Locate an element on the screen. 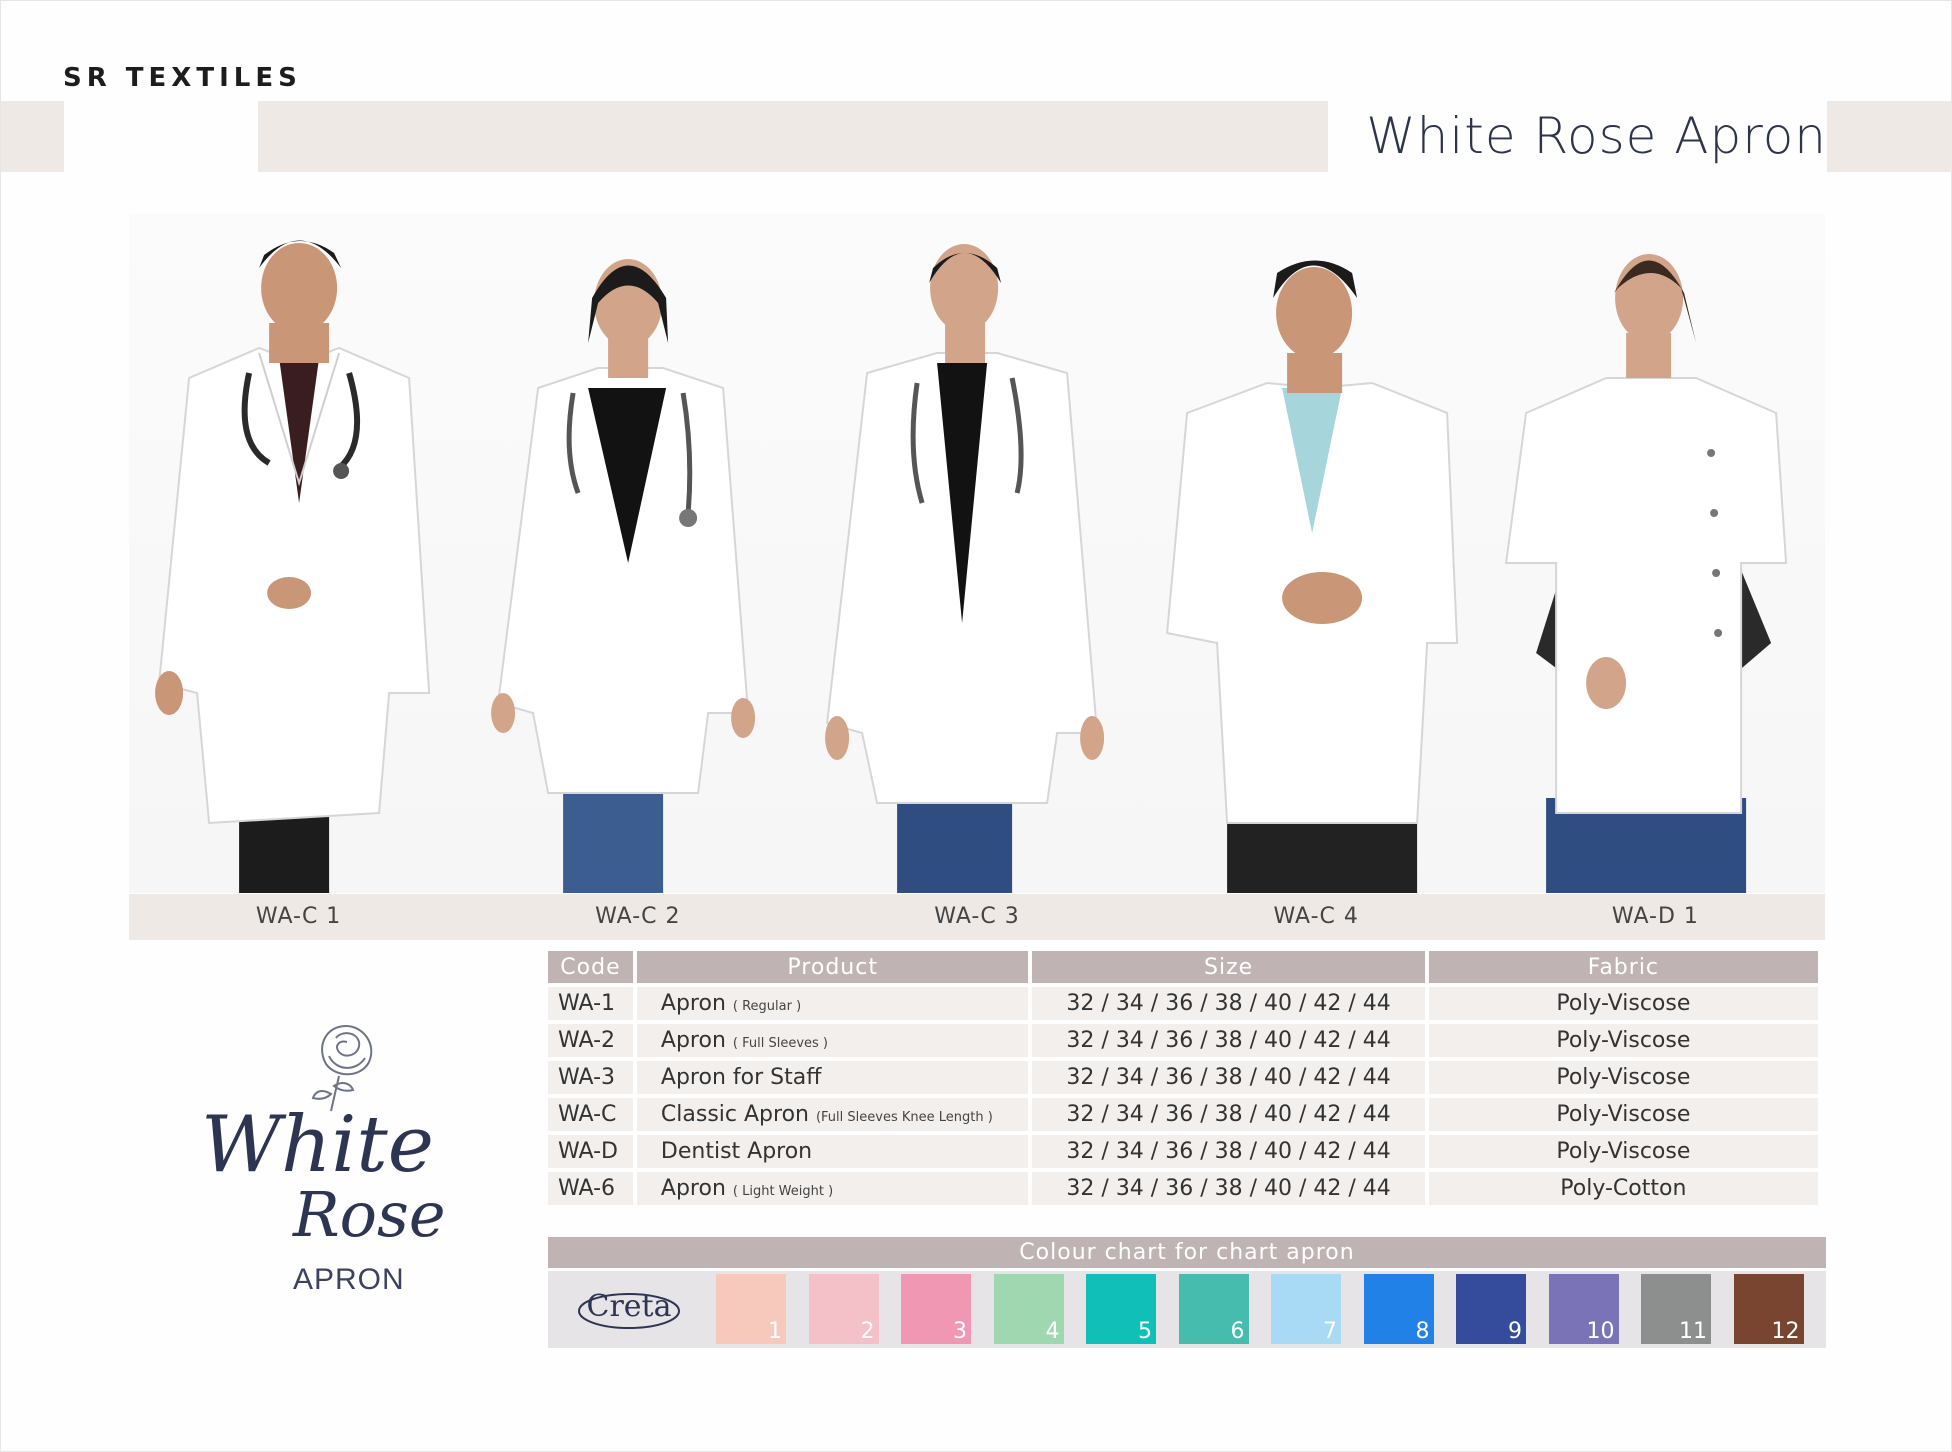 This screenshot has height=1452, width=1952. colour-swatch: 9 is located at coordinates (1491, 1309).